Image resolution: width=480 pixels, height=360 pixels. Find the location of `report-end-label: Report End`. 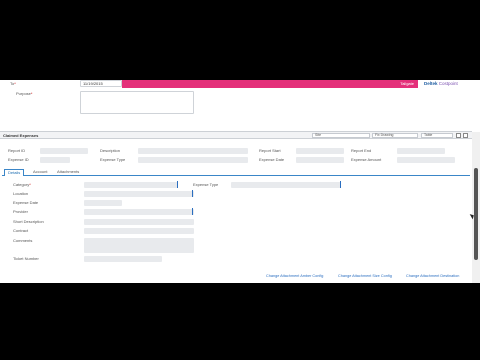

report-end-label: Report End is located at coordinates (361, 150).